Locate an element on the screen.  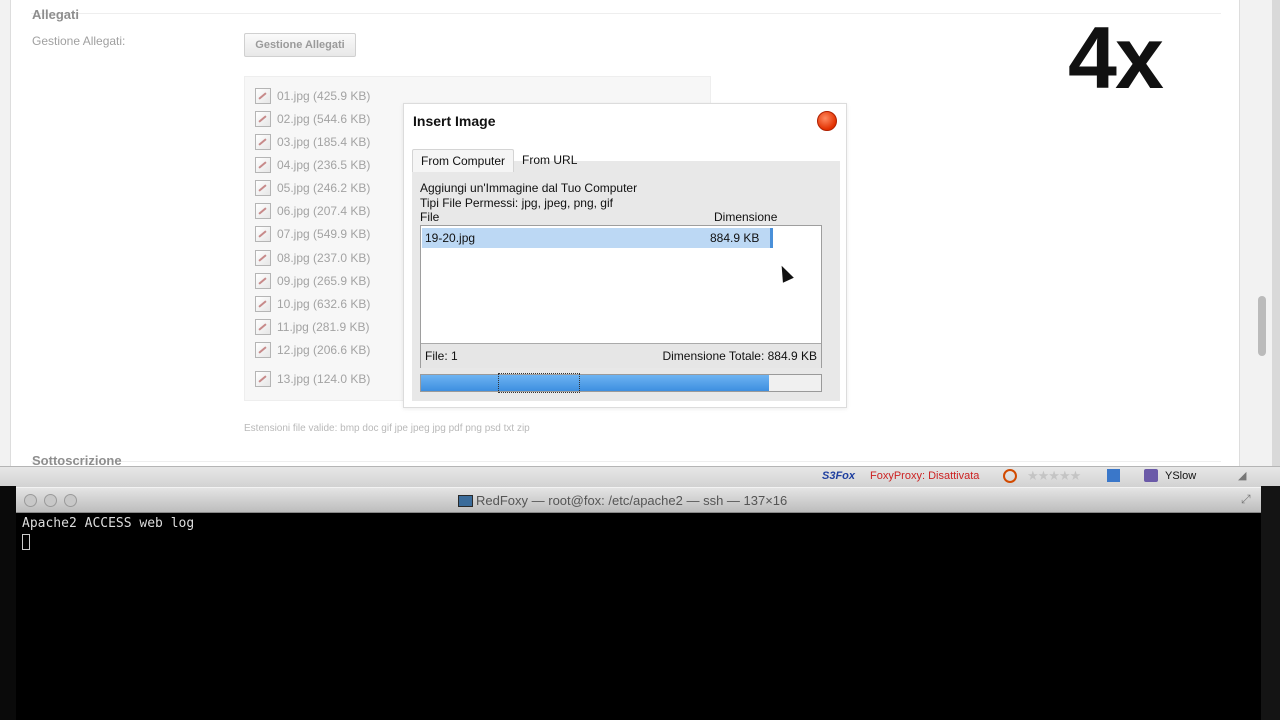
manage-attachments-label: Gestione Allegati: is located at coordinates (79, 41).